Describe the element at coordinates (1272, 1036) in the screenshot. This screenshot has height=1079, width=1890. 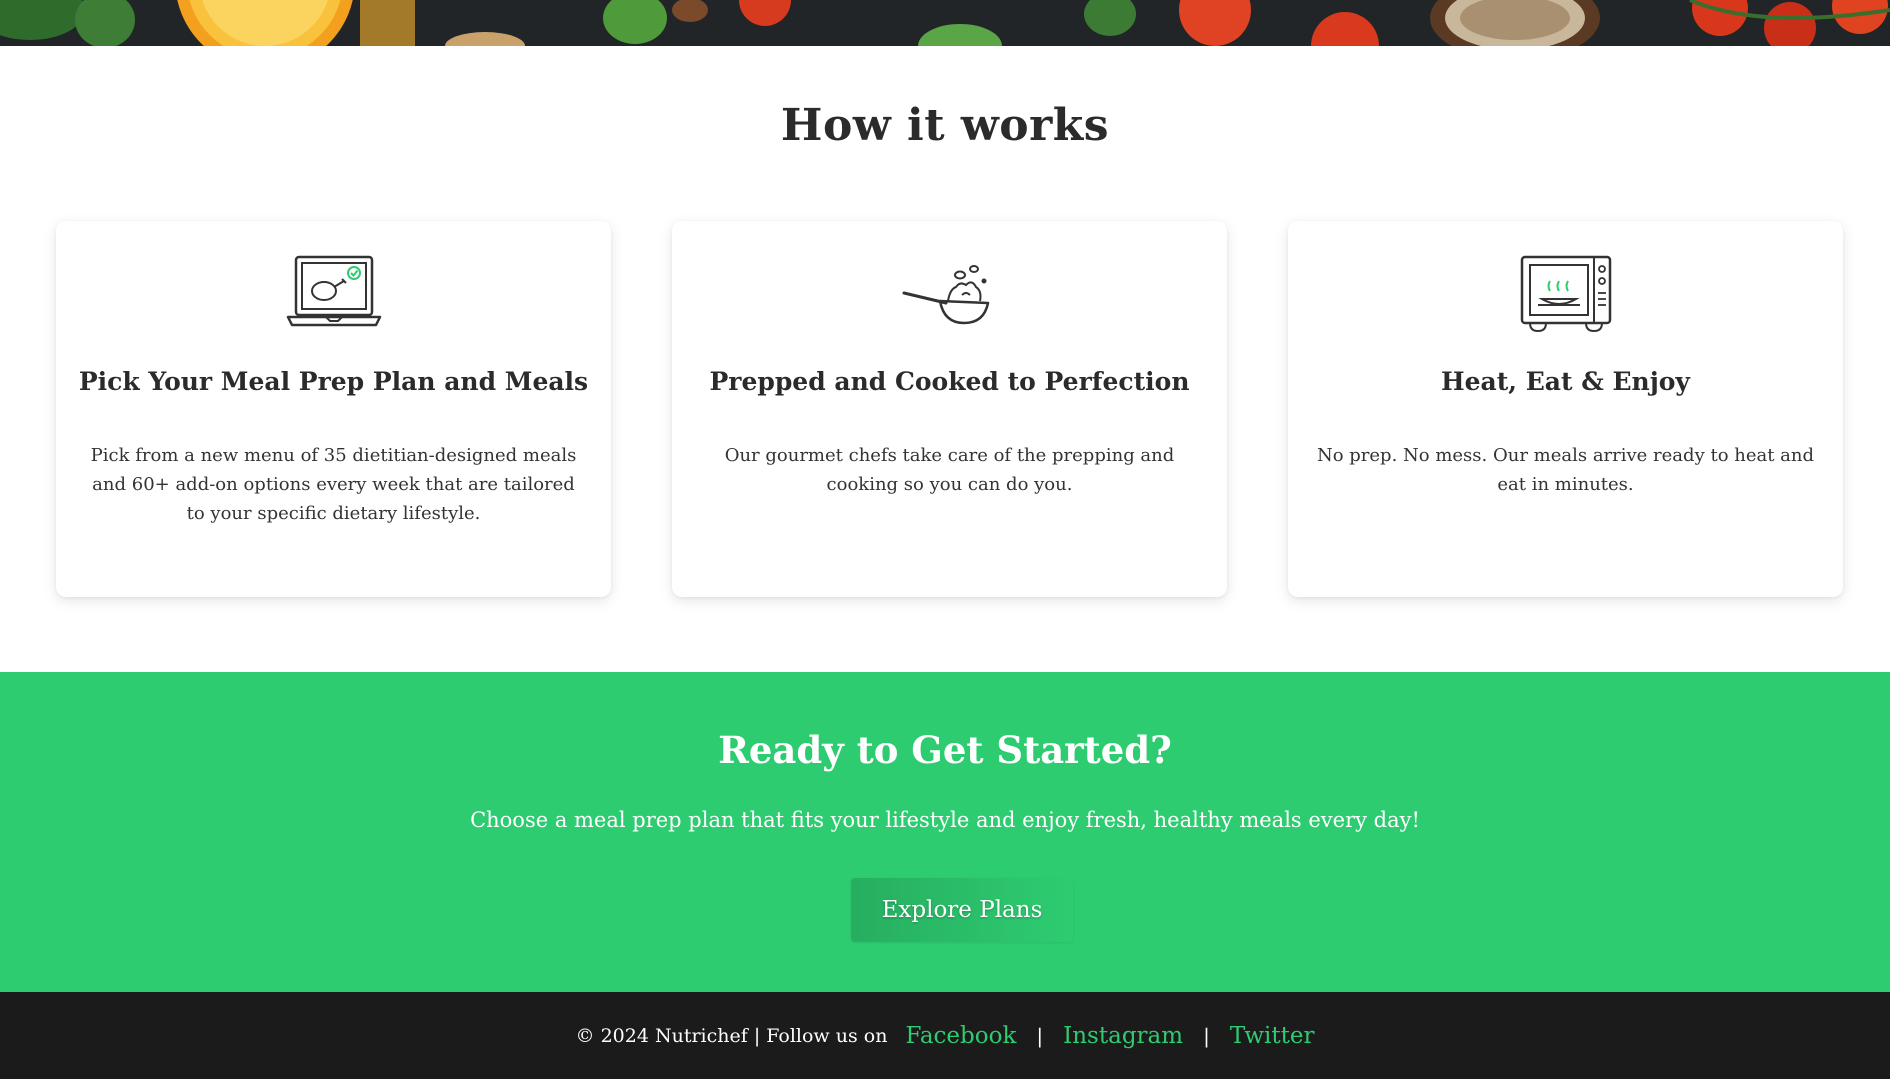
I see `twitter-link: Twitter` at that location.